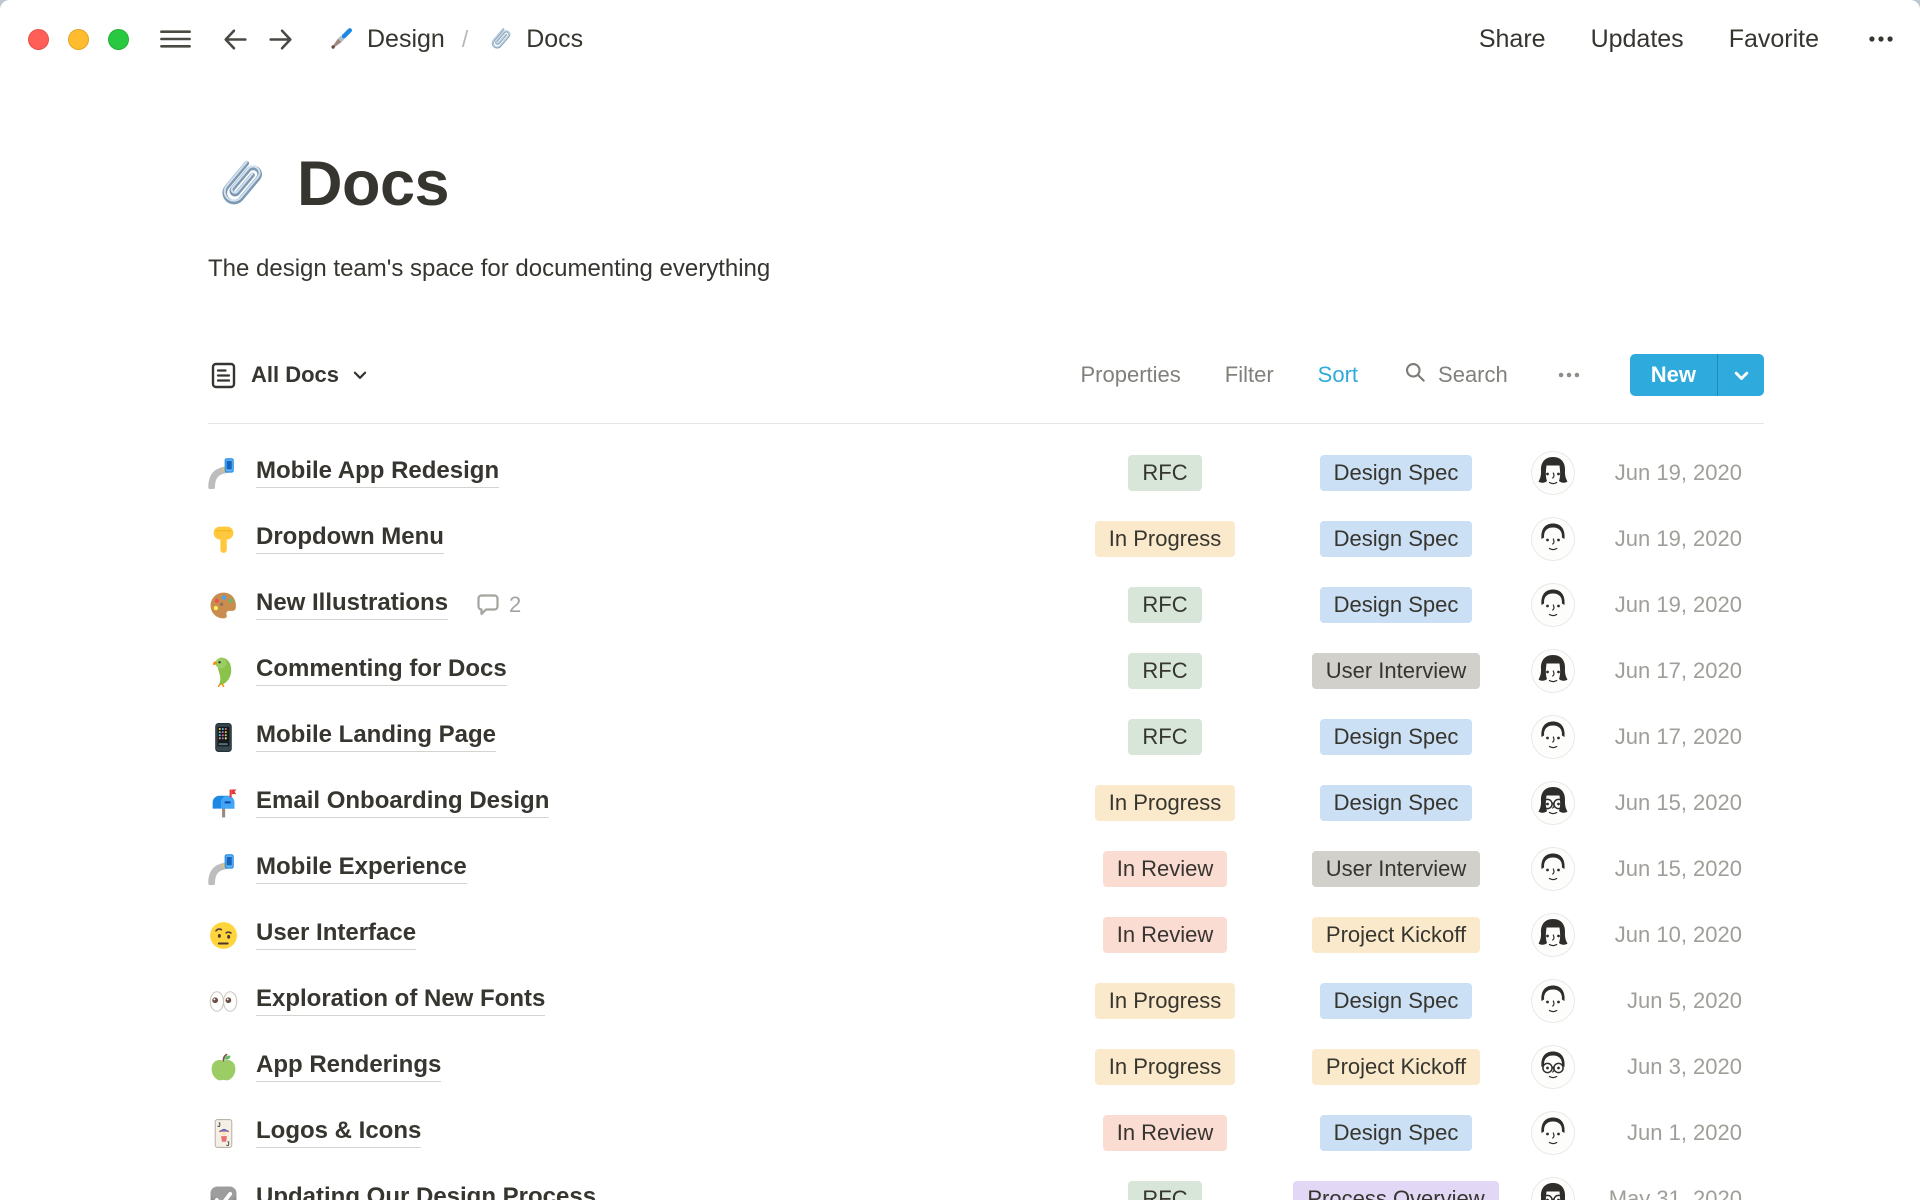 The height and width of the screenshot is (1200, 1920). Describe the element at coordinates (341, 39) in the screenshot. I see `paintbrush-icon` at that location.